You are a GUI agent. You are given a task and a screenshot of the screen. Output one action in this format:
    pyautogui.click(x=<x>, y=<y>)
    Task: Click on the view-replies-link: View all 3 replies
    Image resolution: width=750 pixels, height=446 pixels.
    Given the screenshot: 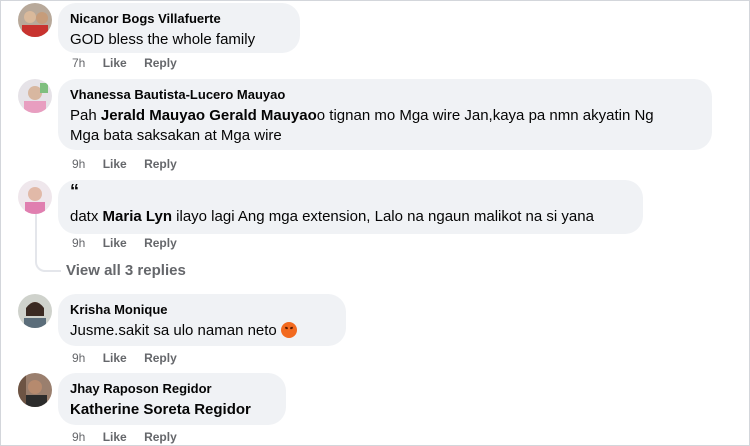 What is the action you would take?
    pyautogui.click(x=126, y=270)
    